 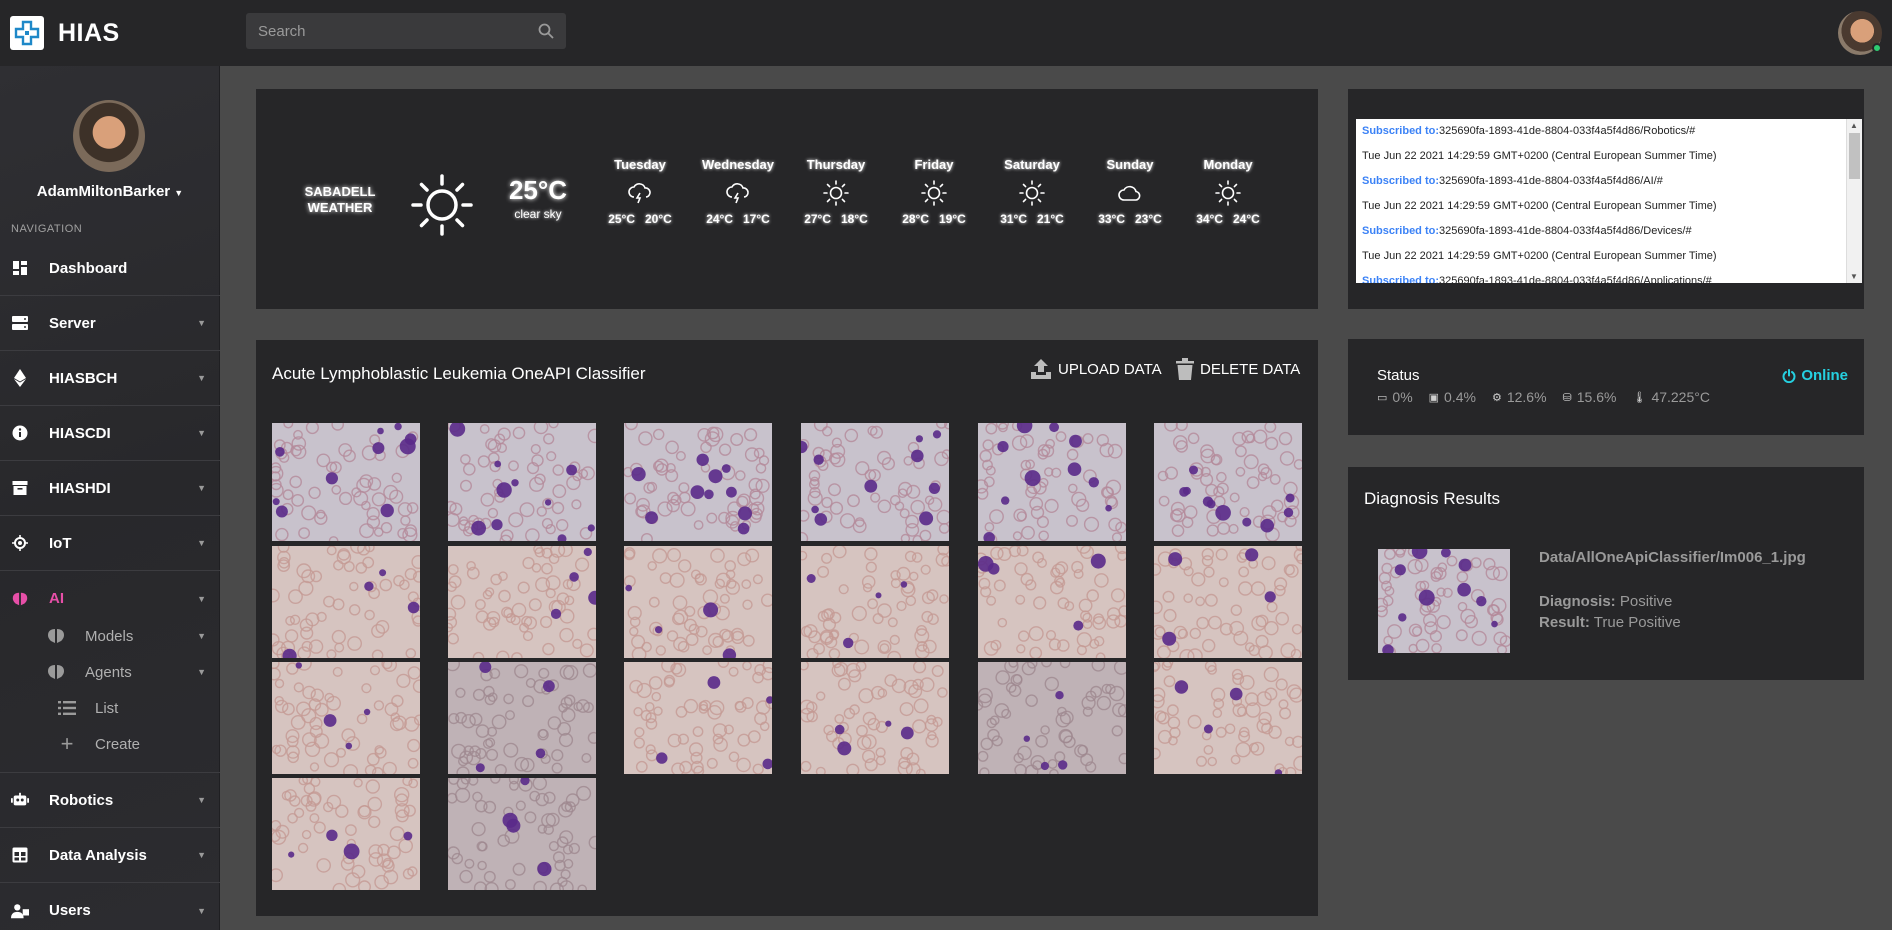 What do you see at coordinates (934, 164) in the screenshot?
I see `forecast-day-name: Friday` at bounding box center [934, 164].